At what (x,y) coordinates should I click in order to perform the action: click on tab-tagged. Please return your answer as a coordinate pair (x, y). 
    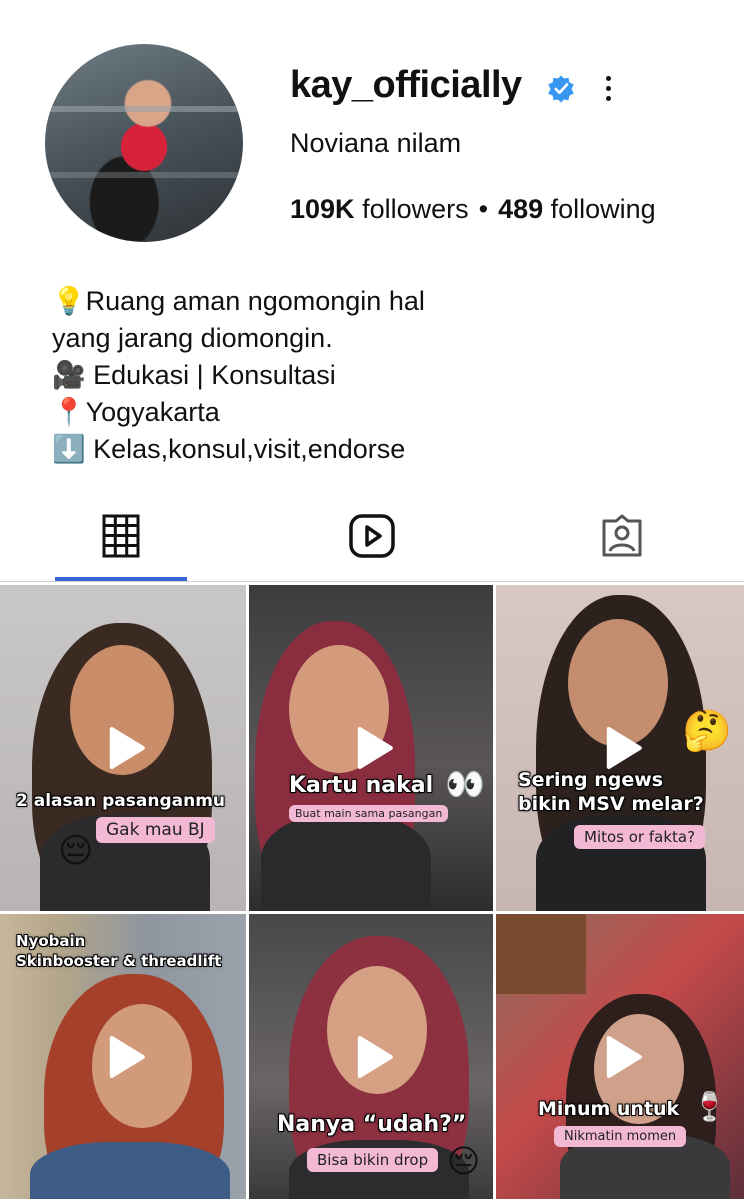
    Looking at the image, I should click on (622, 536).